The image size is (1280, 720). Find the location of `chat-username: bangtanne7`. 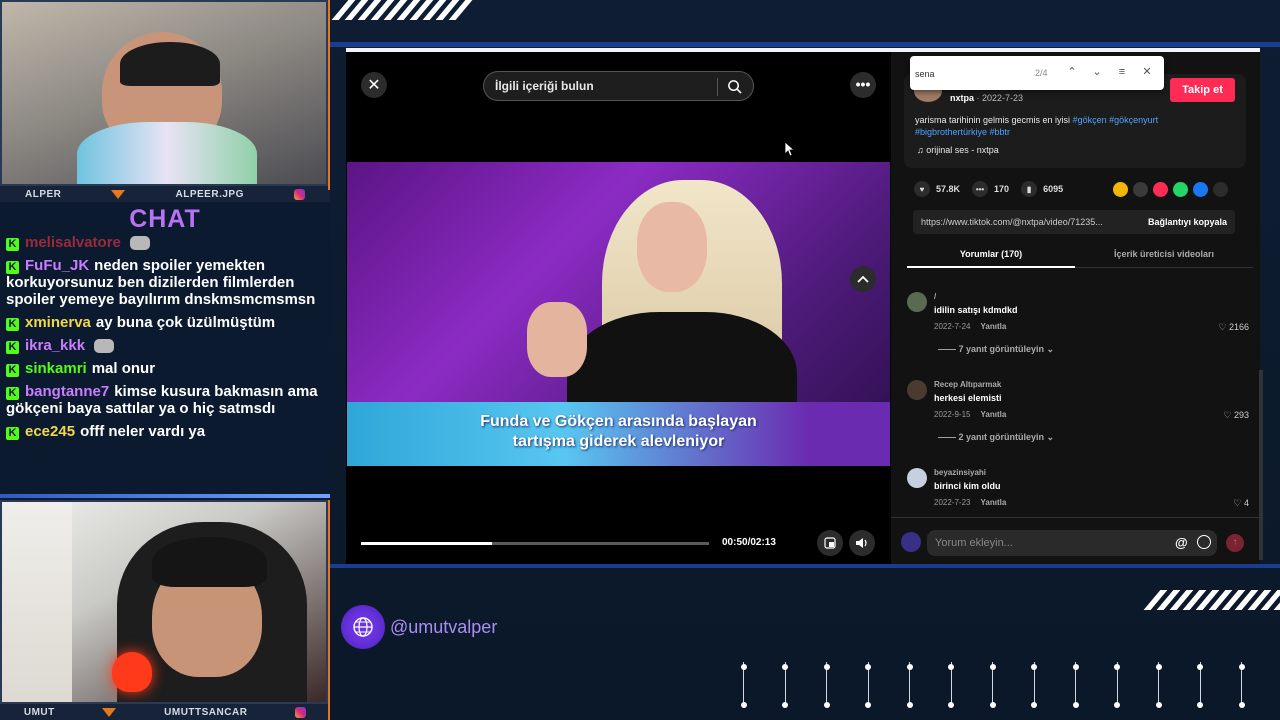

chat-username: bangtanne7 is located at coordinates (67, 391).